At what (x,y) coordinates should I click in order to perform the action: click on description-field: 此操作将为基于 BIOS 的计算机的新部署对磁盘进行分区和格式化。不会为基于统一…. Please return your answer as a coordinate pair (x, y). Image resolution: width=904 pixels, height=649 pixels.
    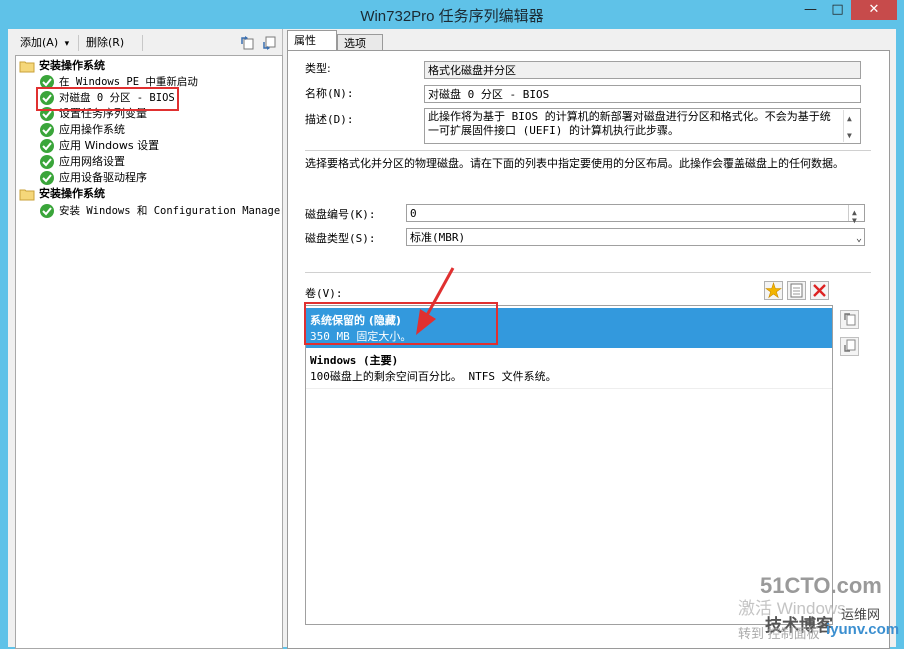
    Looking at the image, I should click on (642, 126).